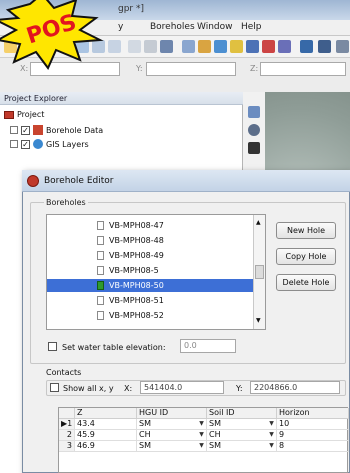 The width and height of the screenshot is (350, 473). I want to click on pointer-icon, so click(254, 112).